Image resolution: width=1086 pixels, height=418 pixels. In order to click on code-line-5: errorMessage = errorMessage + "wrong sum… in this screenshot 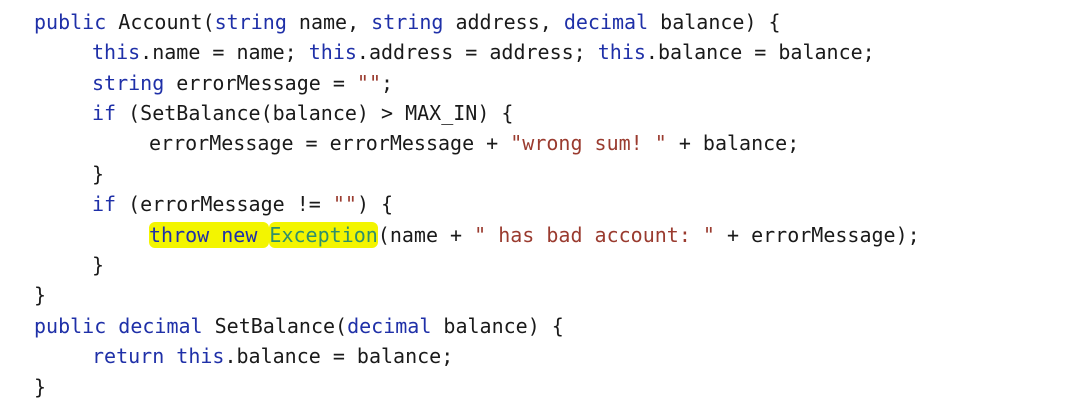, I will do `click(474, 143)`.